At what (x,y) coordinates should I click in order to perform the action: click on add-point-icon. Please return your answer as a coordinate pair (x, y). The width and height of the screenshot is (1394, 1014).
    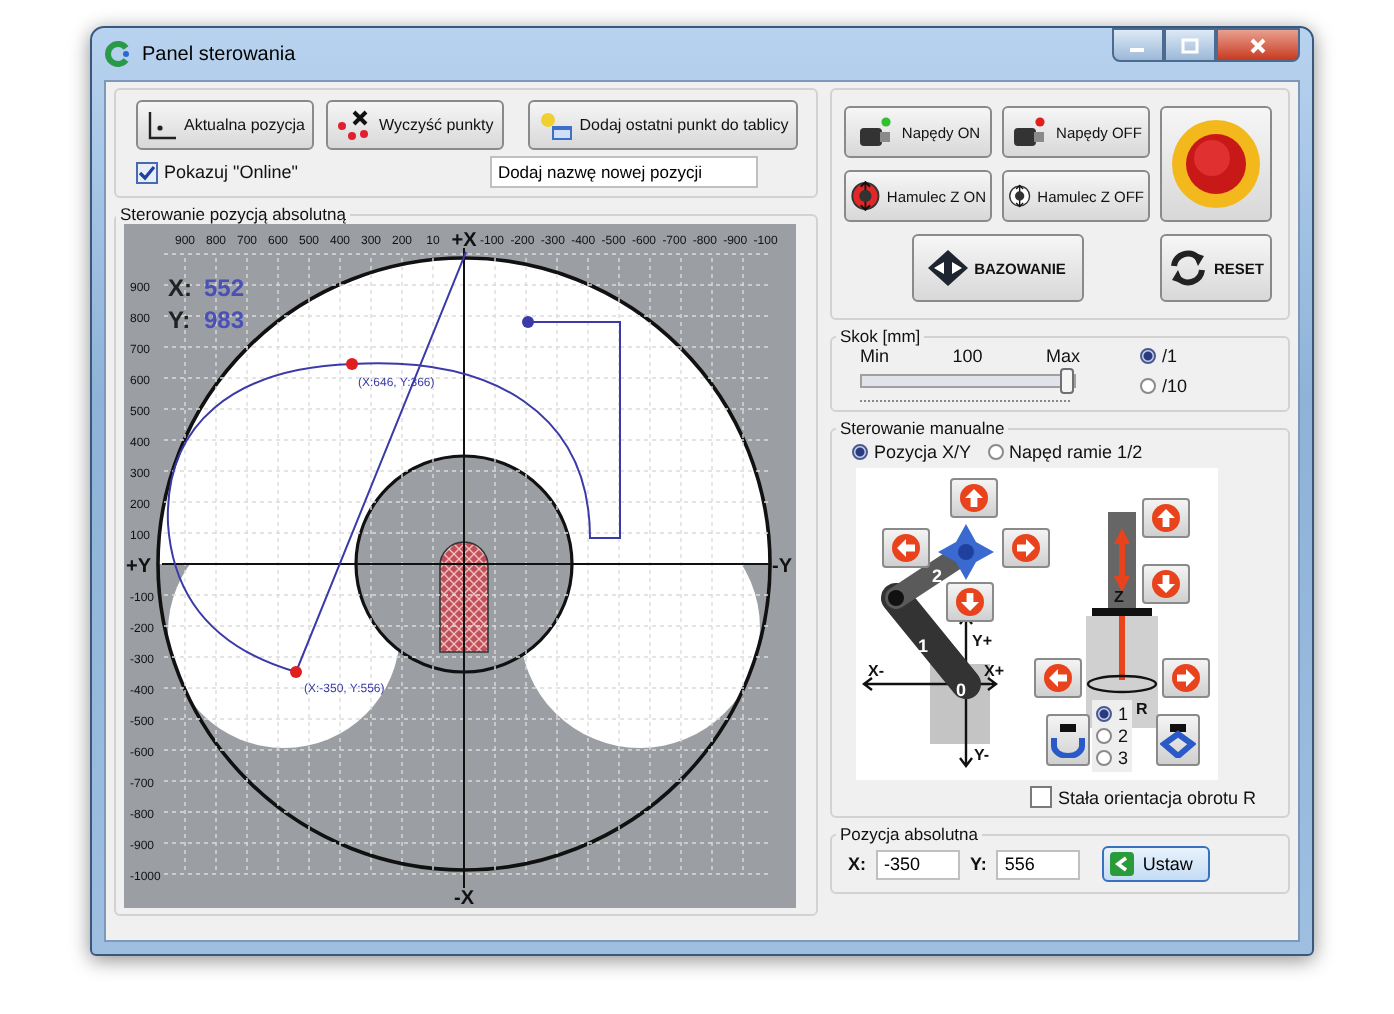
    Looking at the image, I should click on (555, 125).